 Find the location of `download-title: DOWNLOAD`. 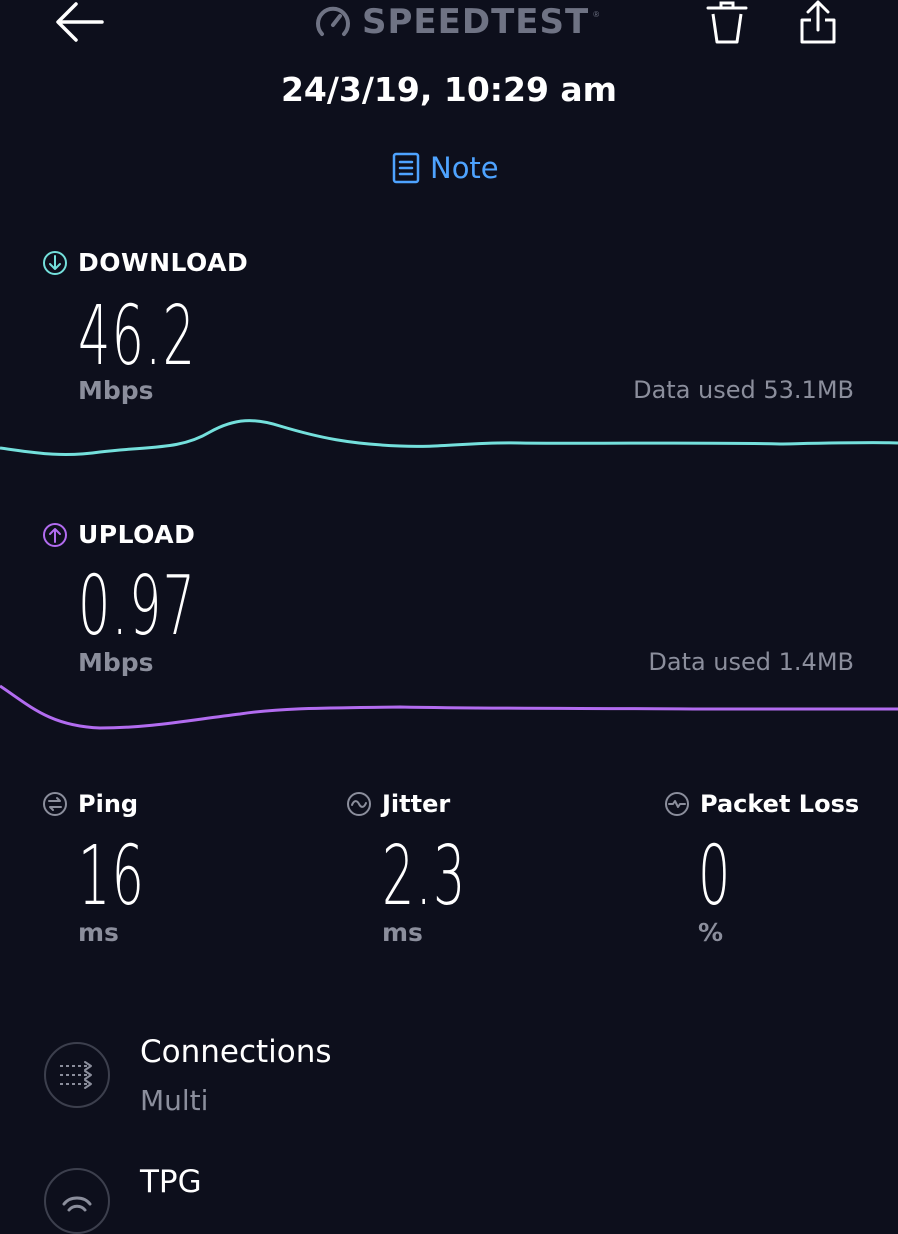

download-title: DOWNLOAD is located at coordinates (163, 262).